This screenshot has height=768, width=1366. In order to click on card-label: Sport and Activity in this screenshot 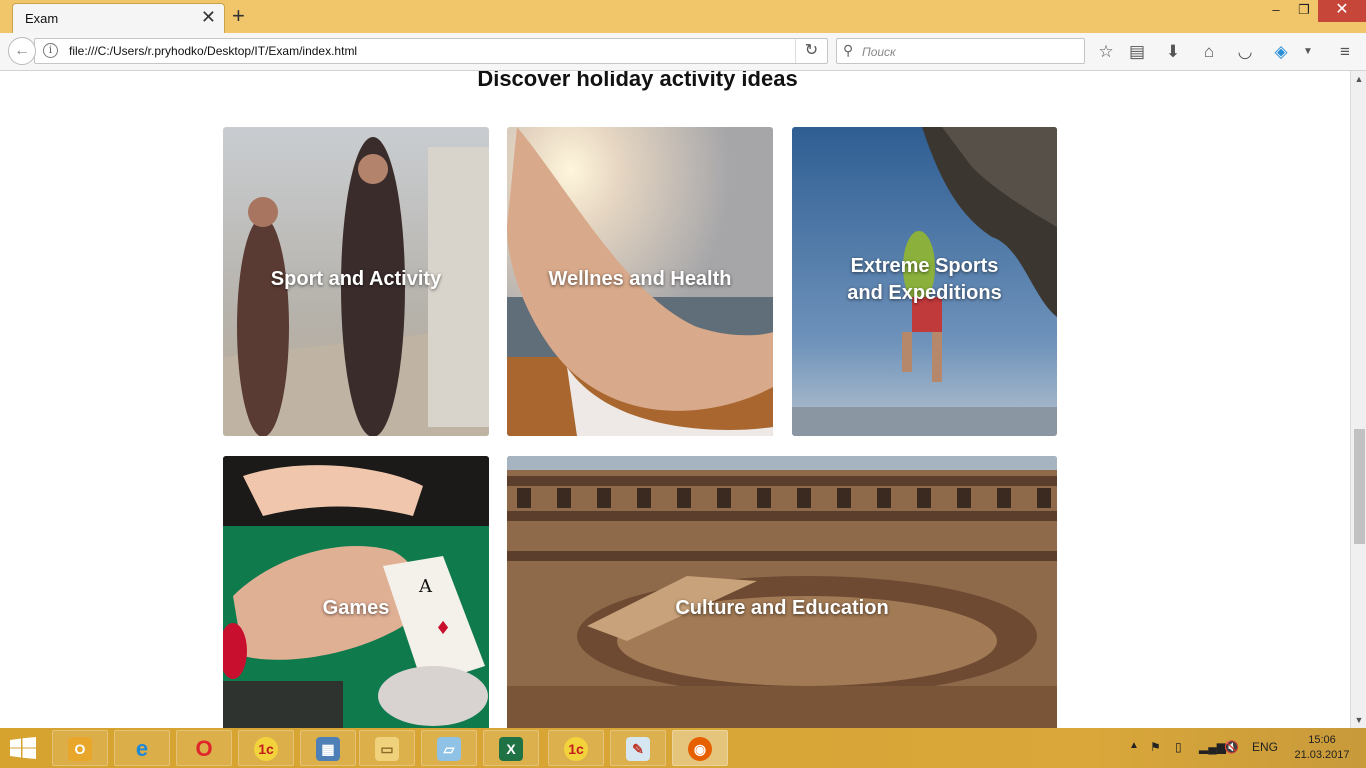, I will do `click(356, 279)`.